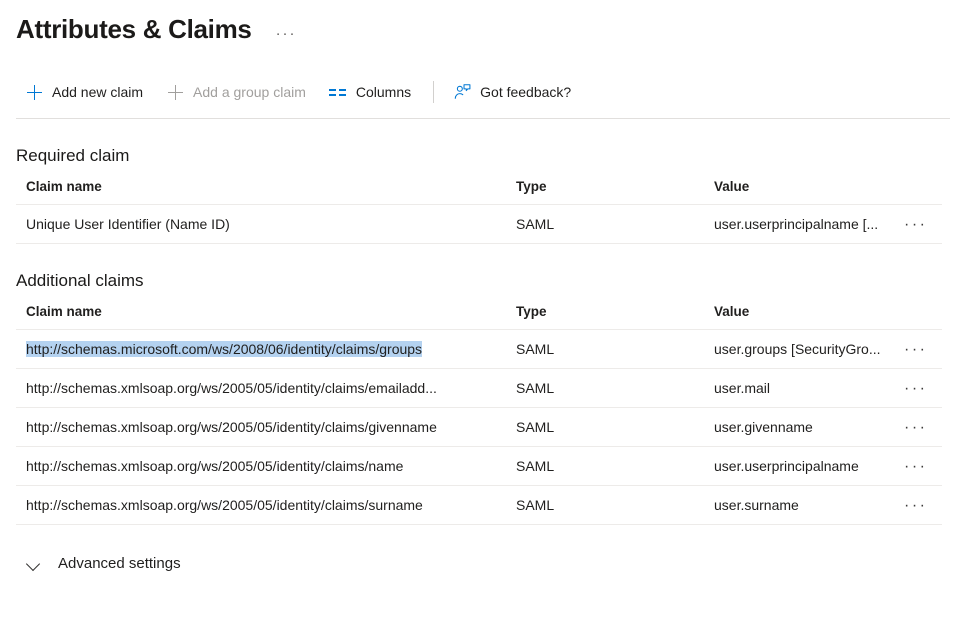 This screenshot has height=628, width=966. Describe the element at coordinates (756, 505) in the screenshot. I see `claim-value-cell: user.surname` at that location.